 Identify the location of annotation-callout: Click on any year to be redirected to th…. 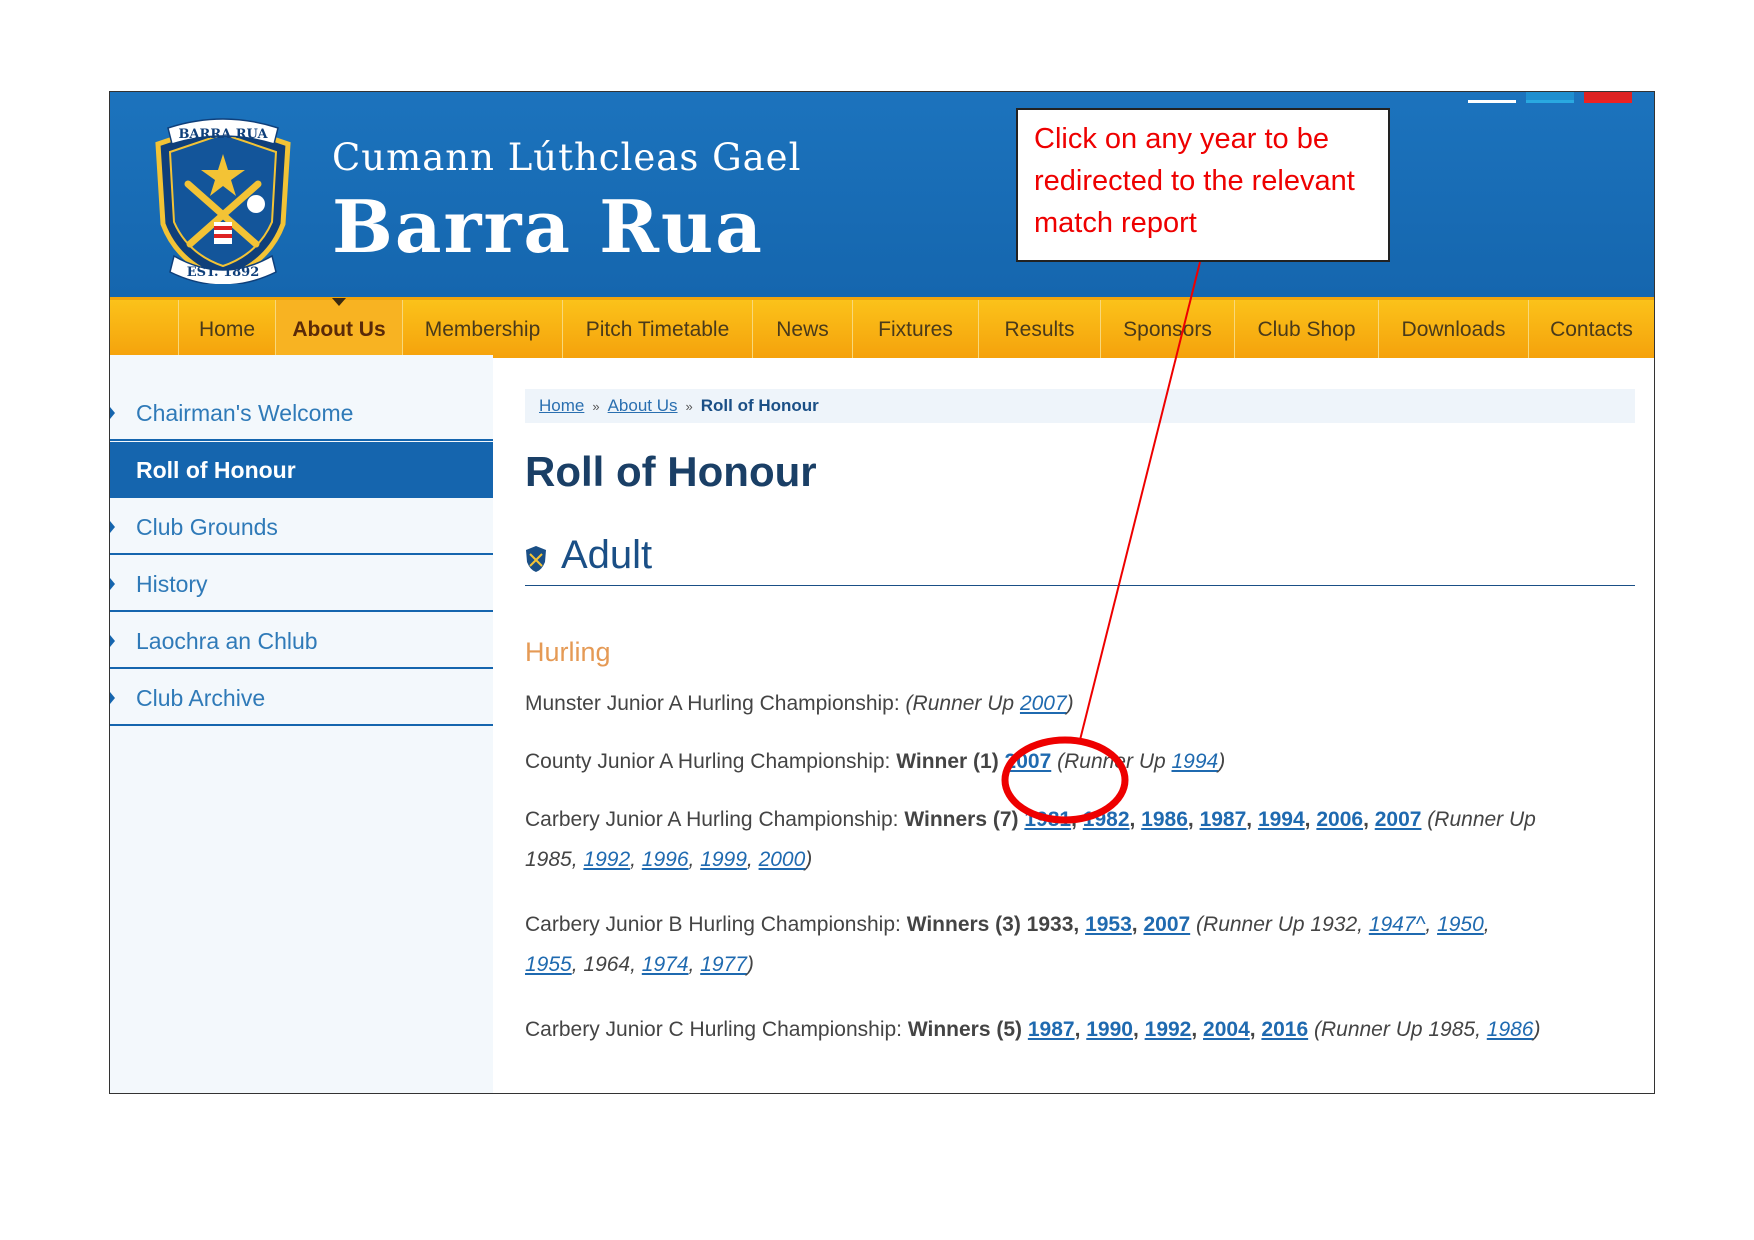
(1203, 185).